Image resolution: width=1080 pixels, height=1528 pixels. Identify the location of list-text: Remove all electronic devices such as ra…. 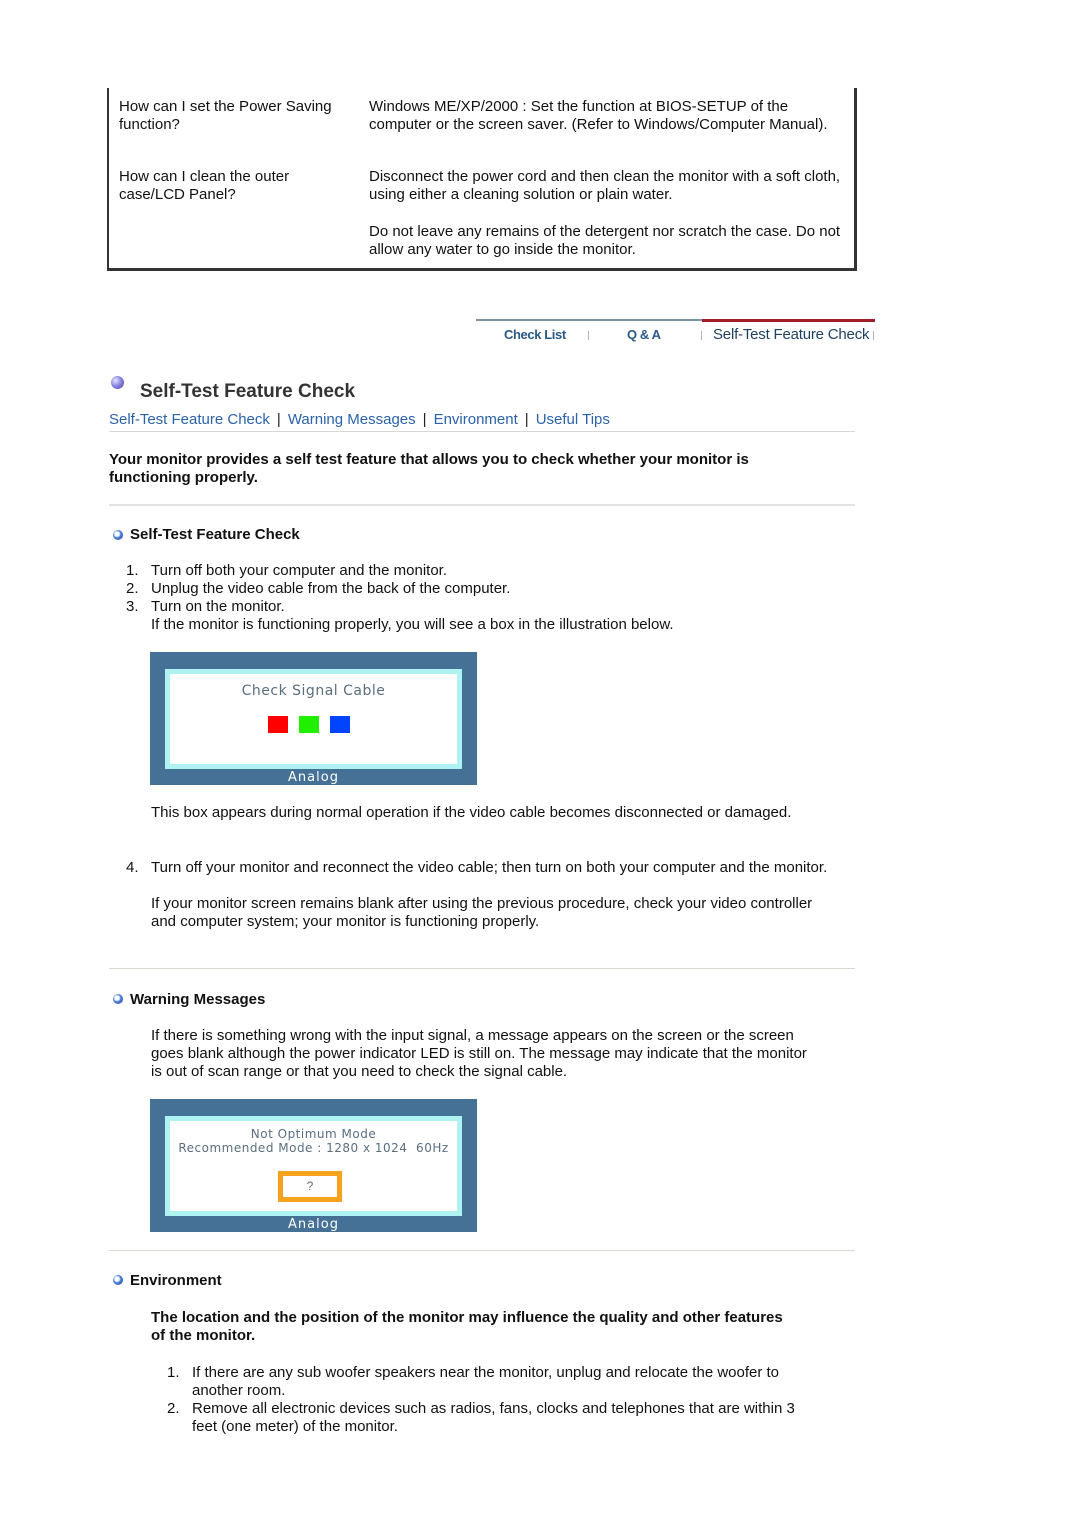
(493, 1417).